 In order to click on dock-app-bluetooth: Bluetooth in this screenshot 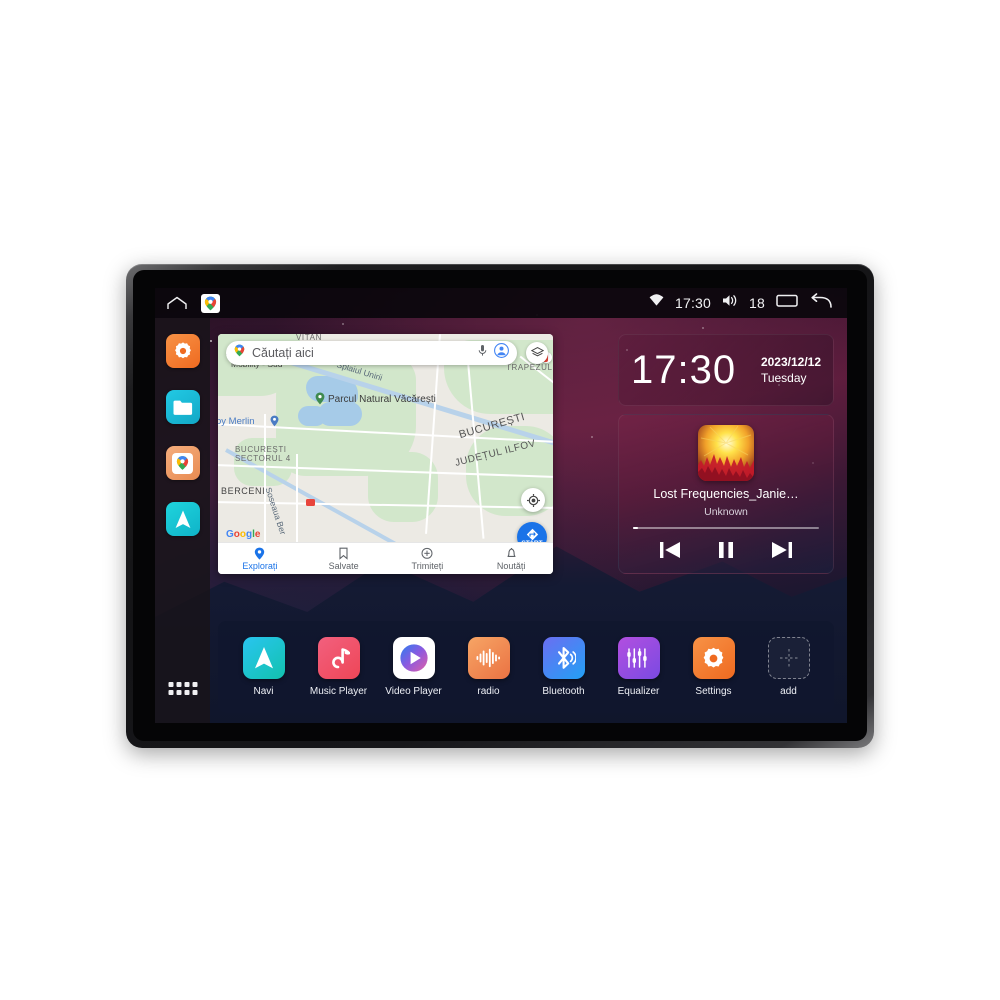, I will do `click(564, 667)`.